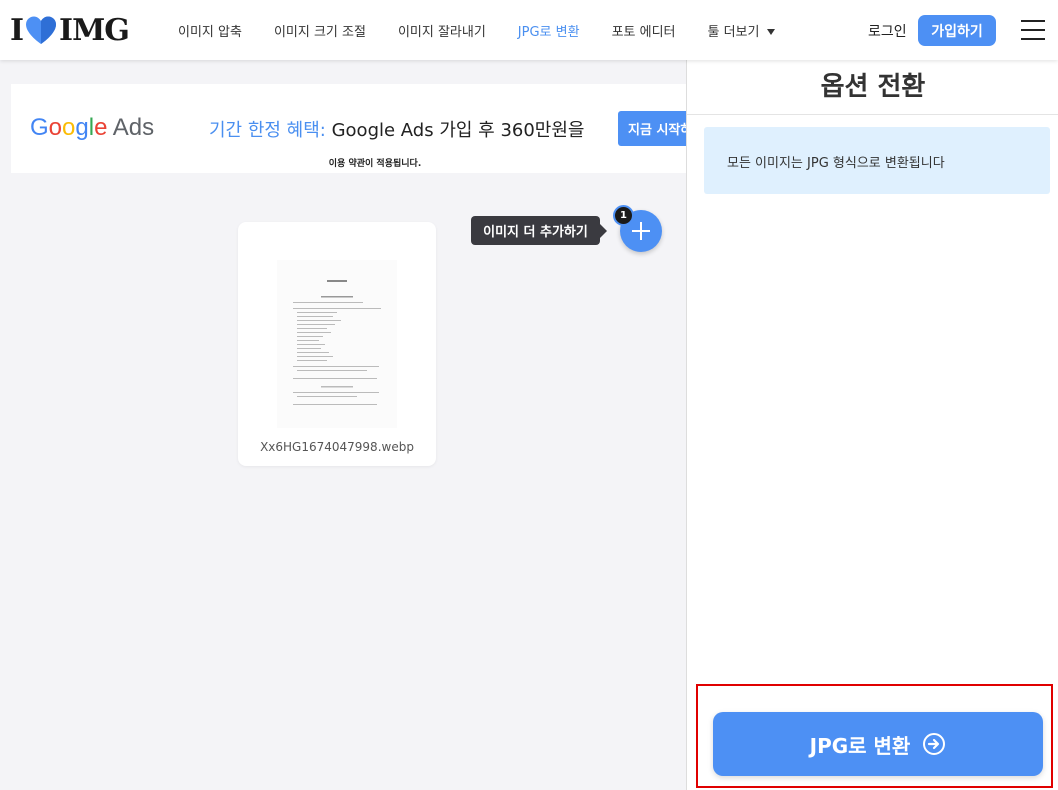 The width and height of the screenshot is (1058, 790). Describe the element at coordinates (644, 30) in the screenshot. I see `nav-photo-editor: 포토 에디터` at that location.